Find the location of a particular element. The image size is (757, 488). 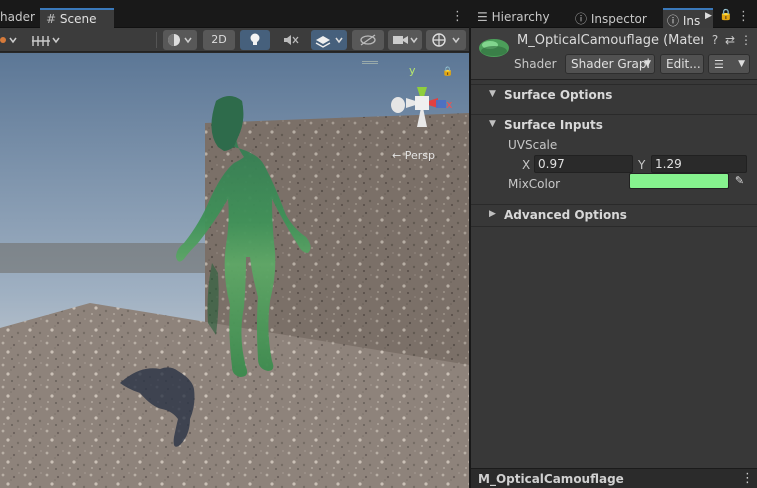

layers-icon is located at coordinates (329, 42).